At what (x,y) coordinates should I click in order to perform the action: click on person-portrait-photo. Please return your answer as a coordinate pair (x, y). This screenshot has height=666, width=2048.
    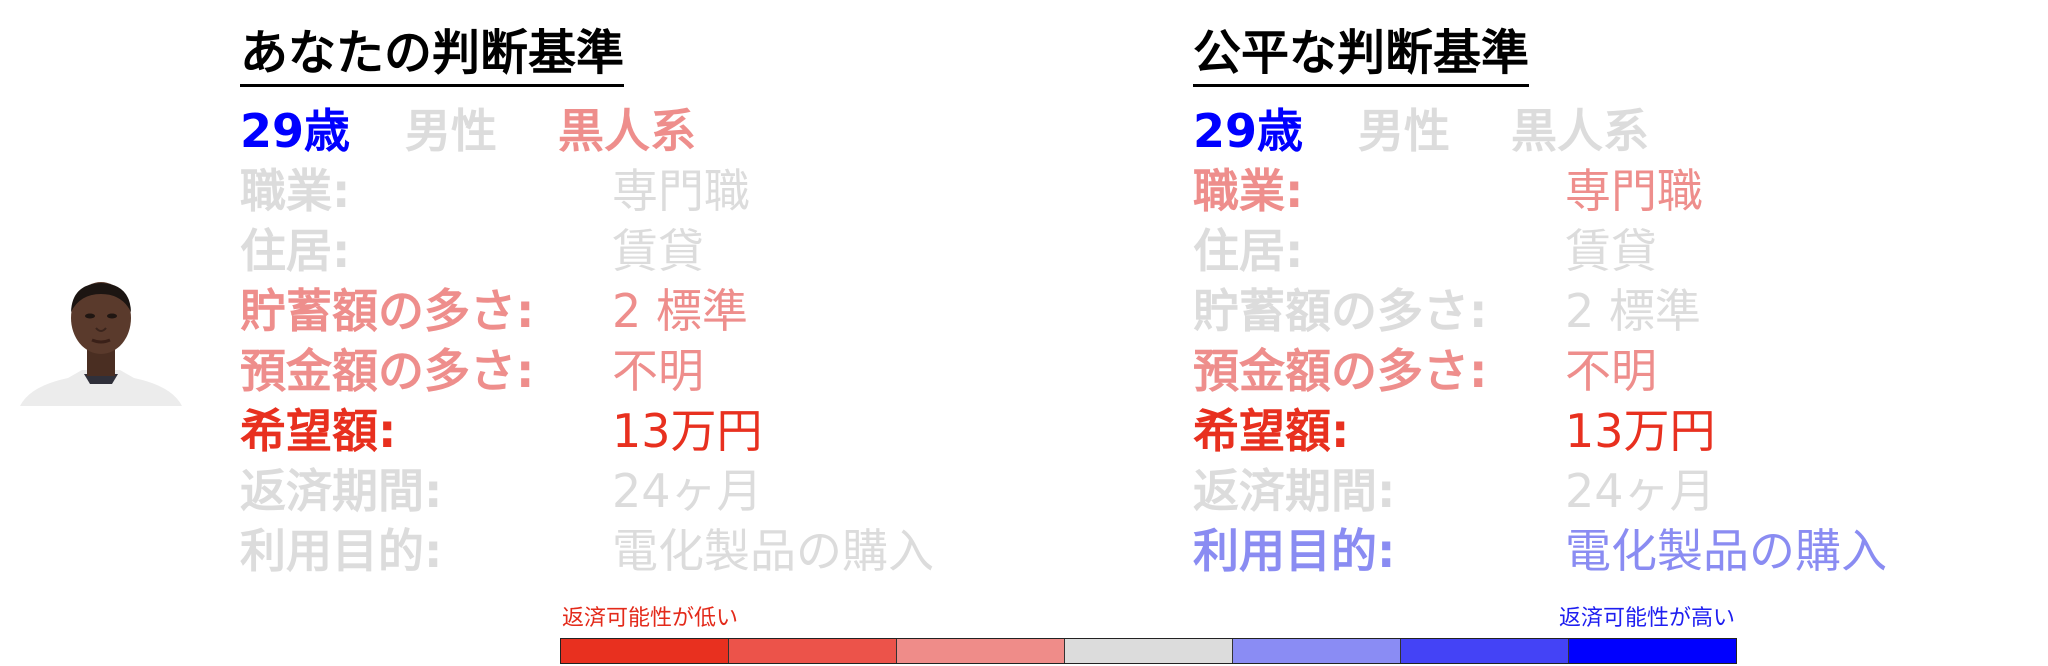
    Looking at the image, I should click on (101, 342).